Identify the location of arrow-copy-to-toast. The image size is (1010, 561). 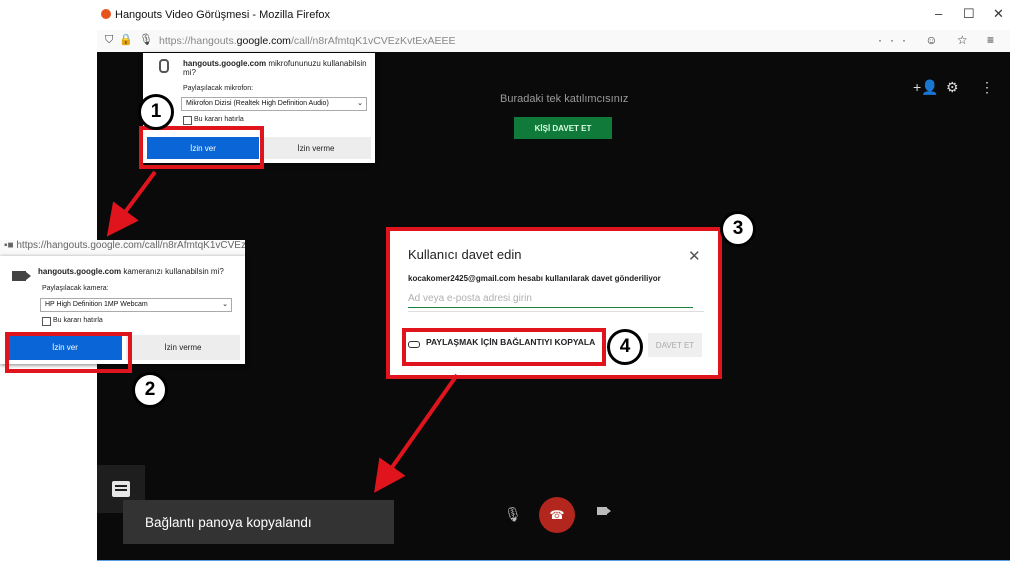
(416, 433).